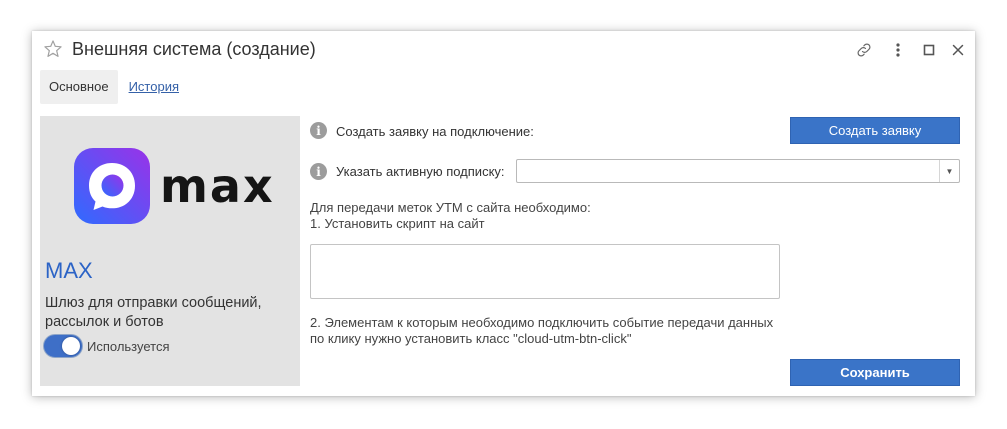  I want to click on tab-main: Основное, so click(79, 87).